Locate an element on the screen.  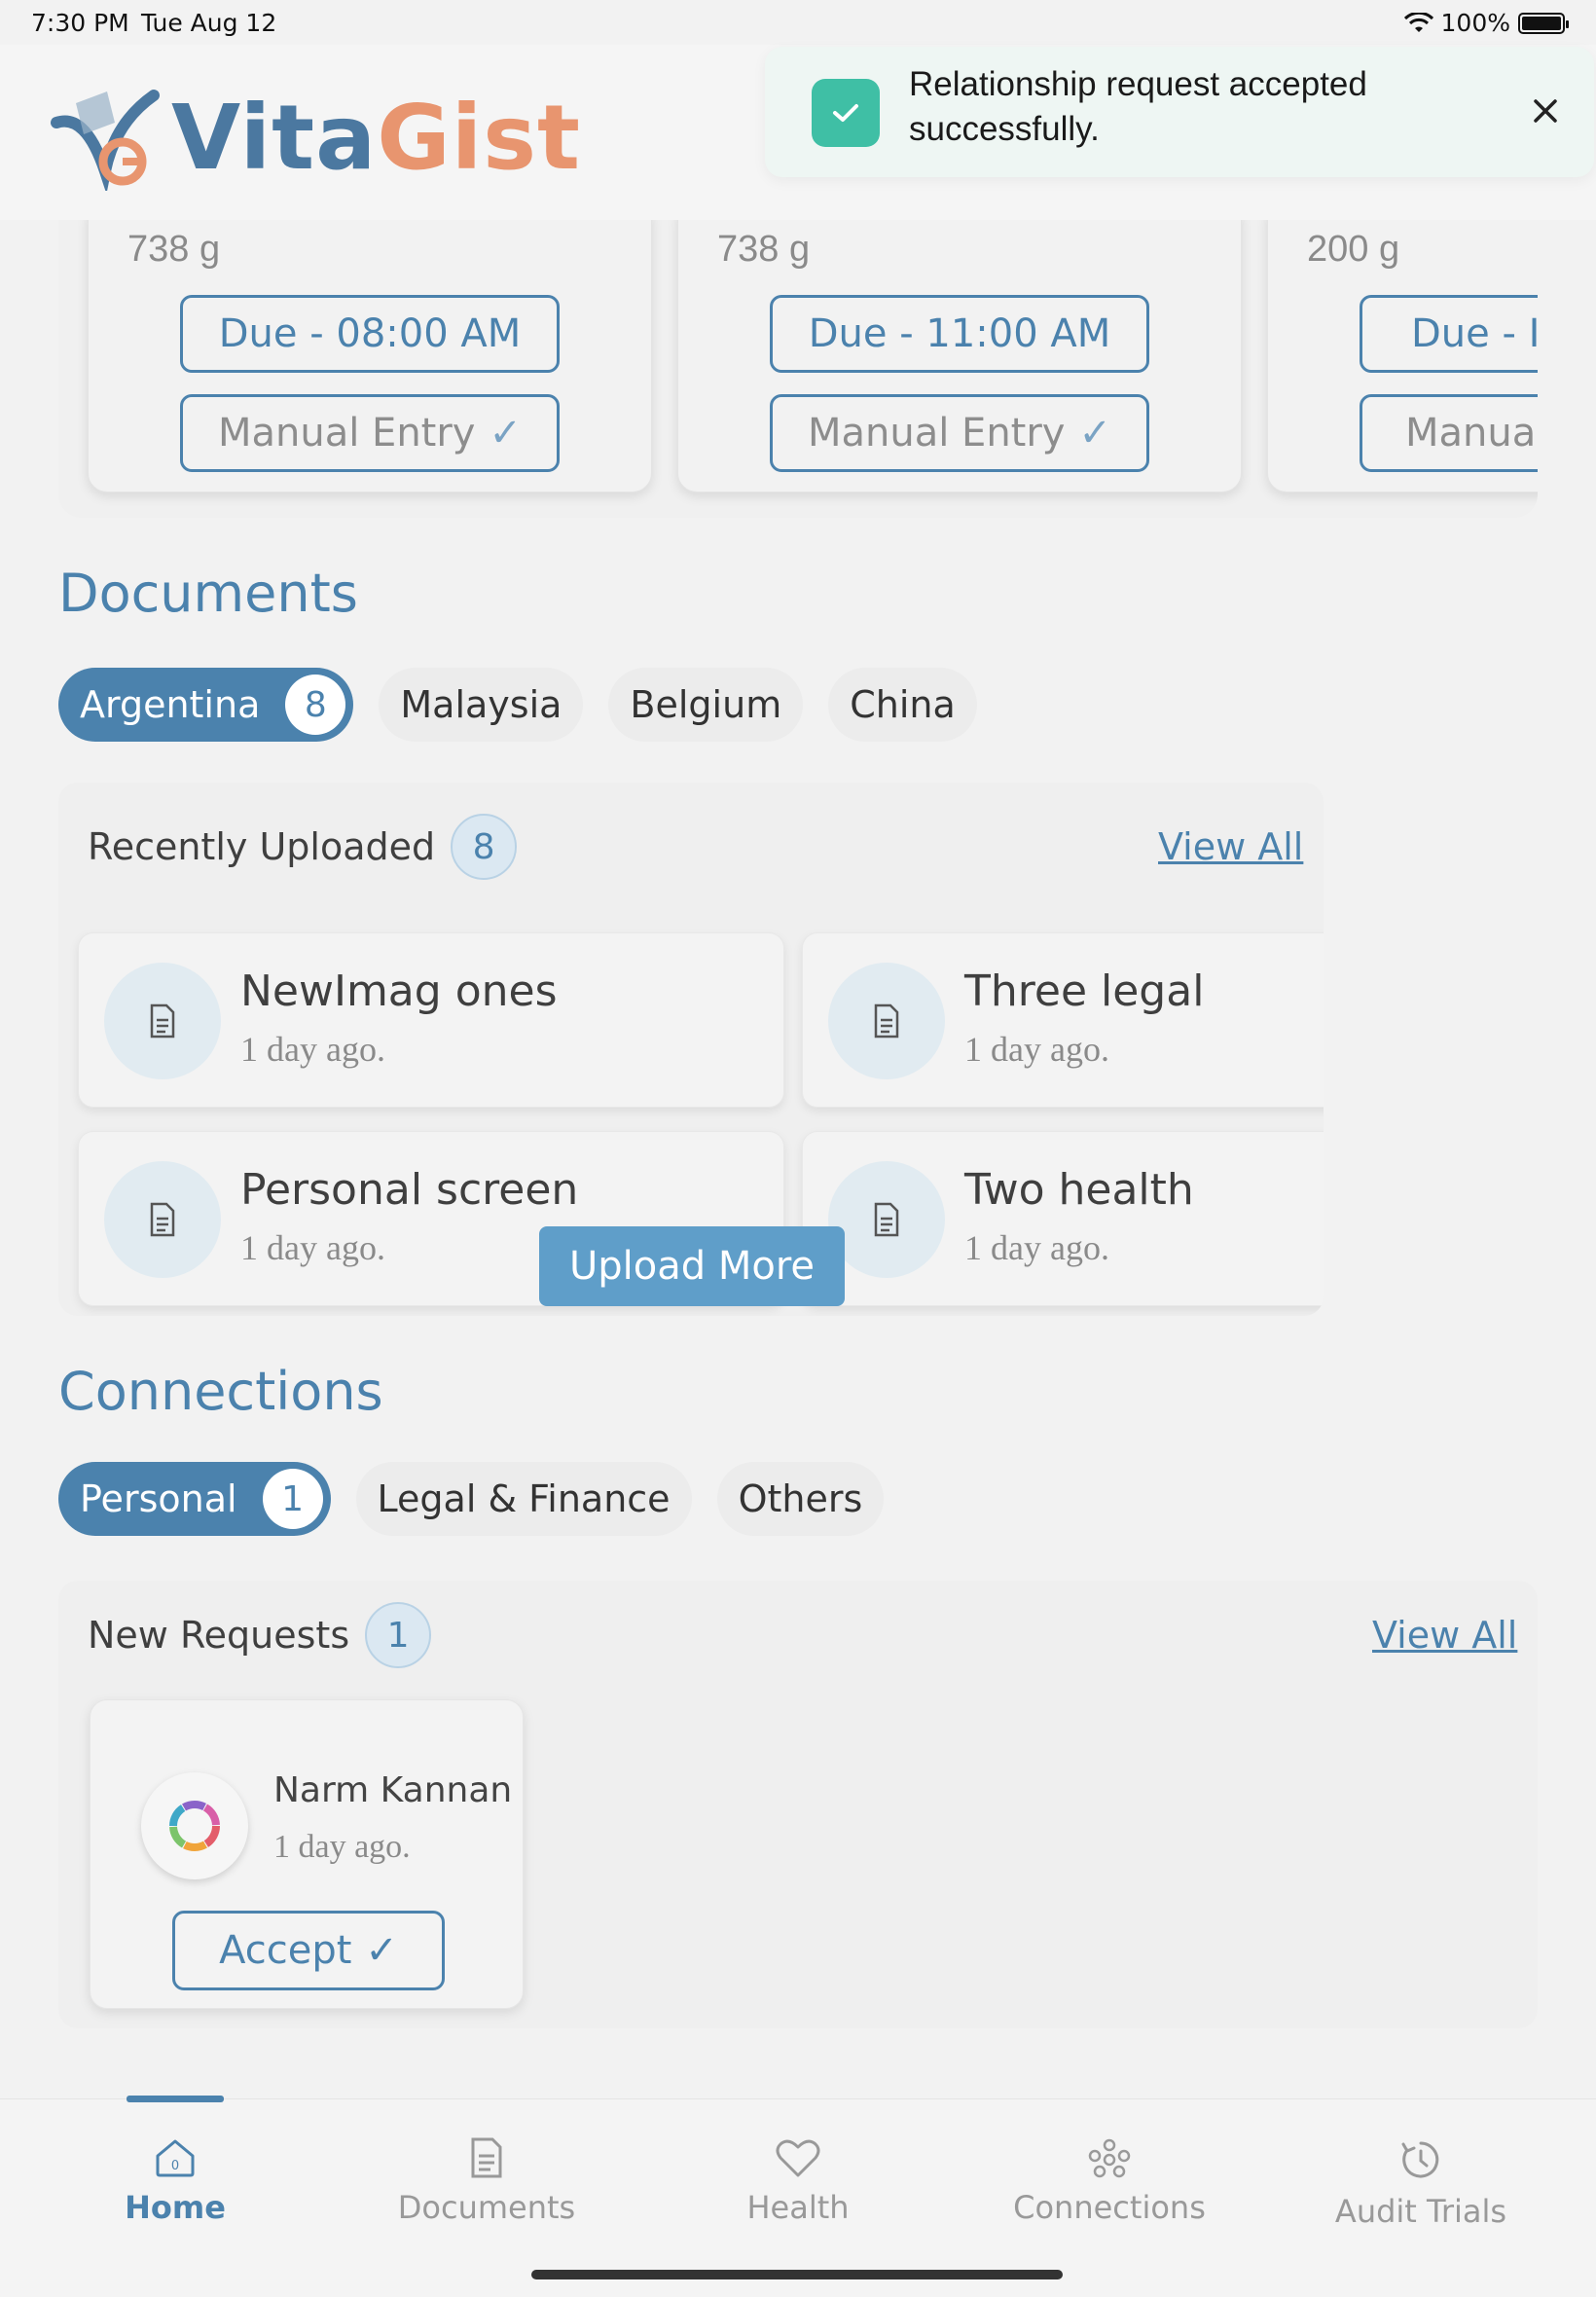
document-name: Three legal is located at coordinates (1084, 991).